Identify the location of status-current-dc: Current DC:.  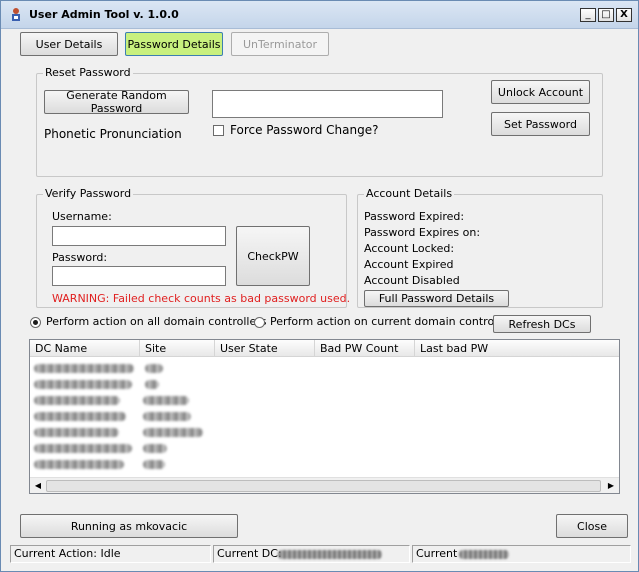
(311, 554).